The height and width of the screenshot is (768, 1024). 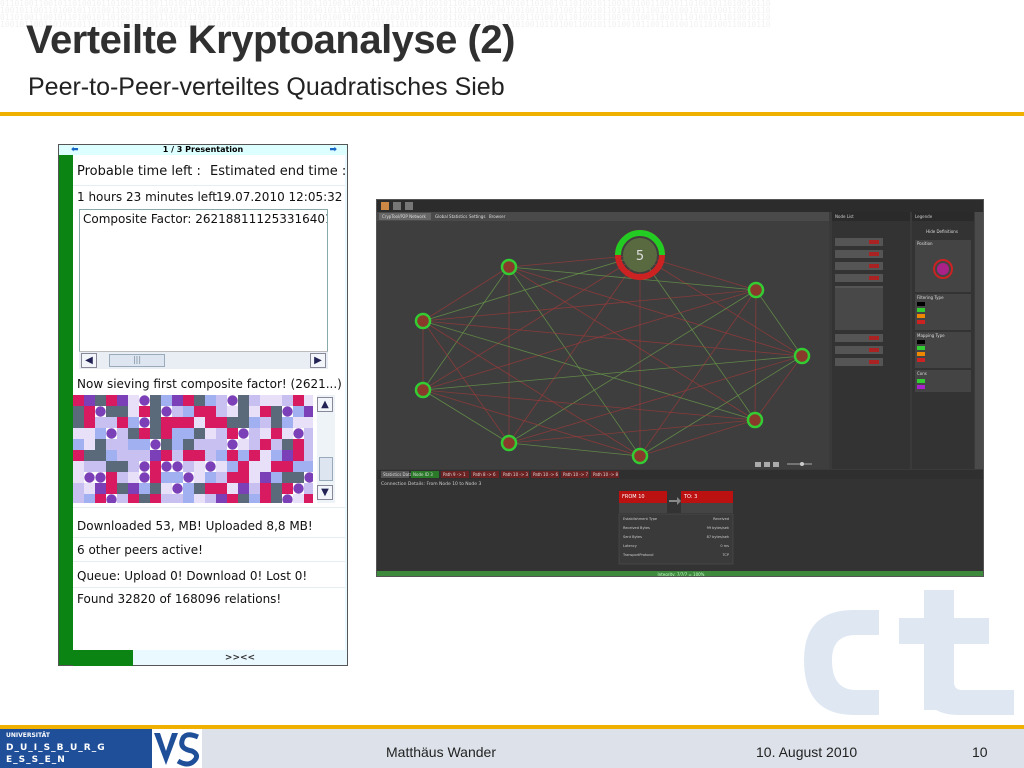 I want to click on legend-title: Legende, so click(x=924, y=216).